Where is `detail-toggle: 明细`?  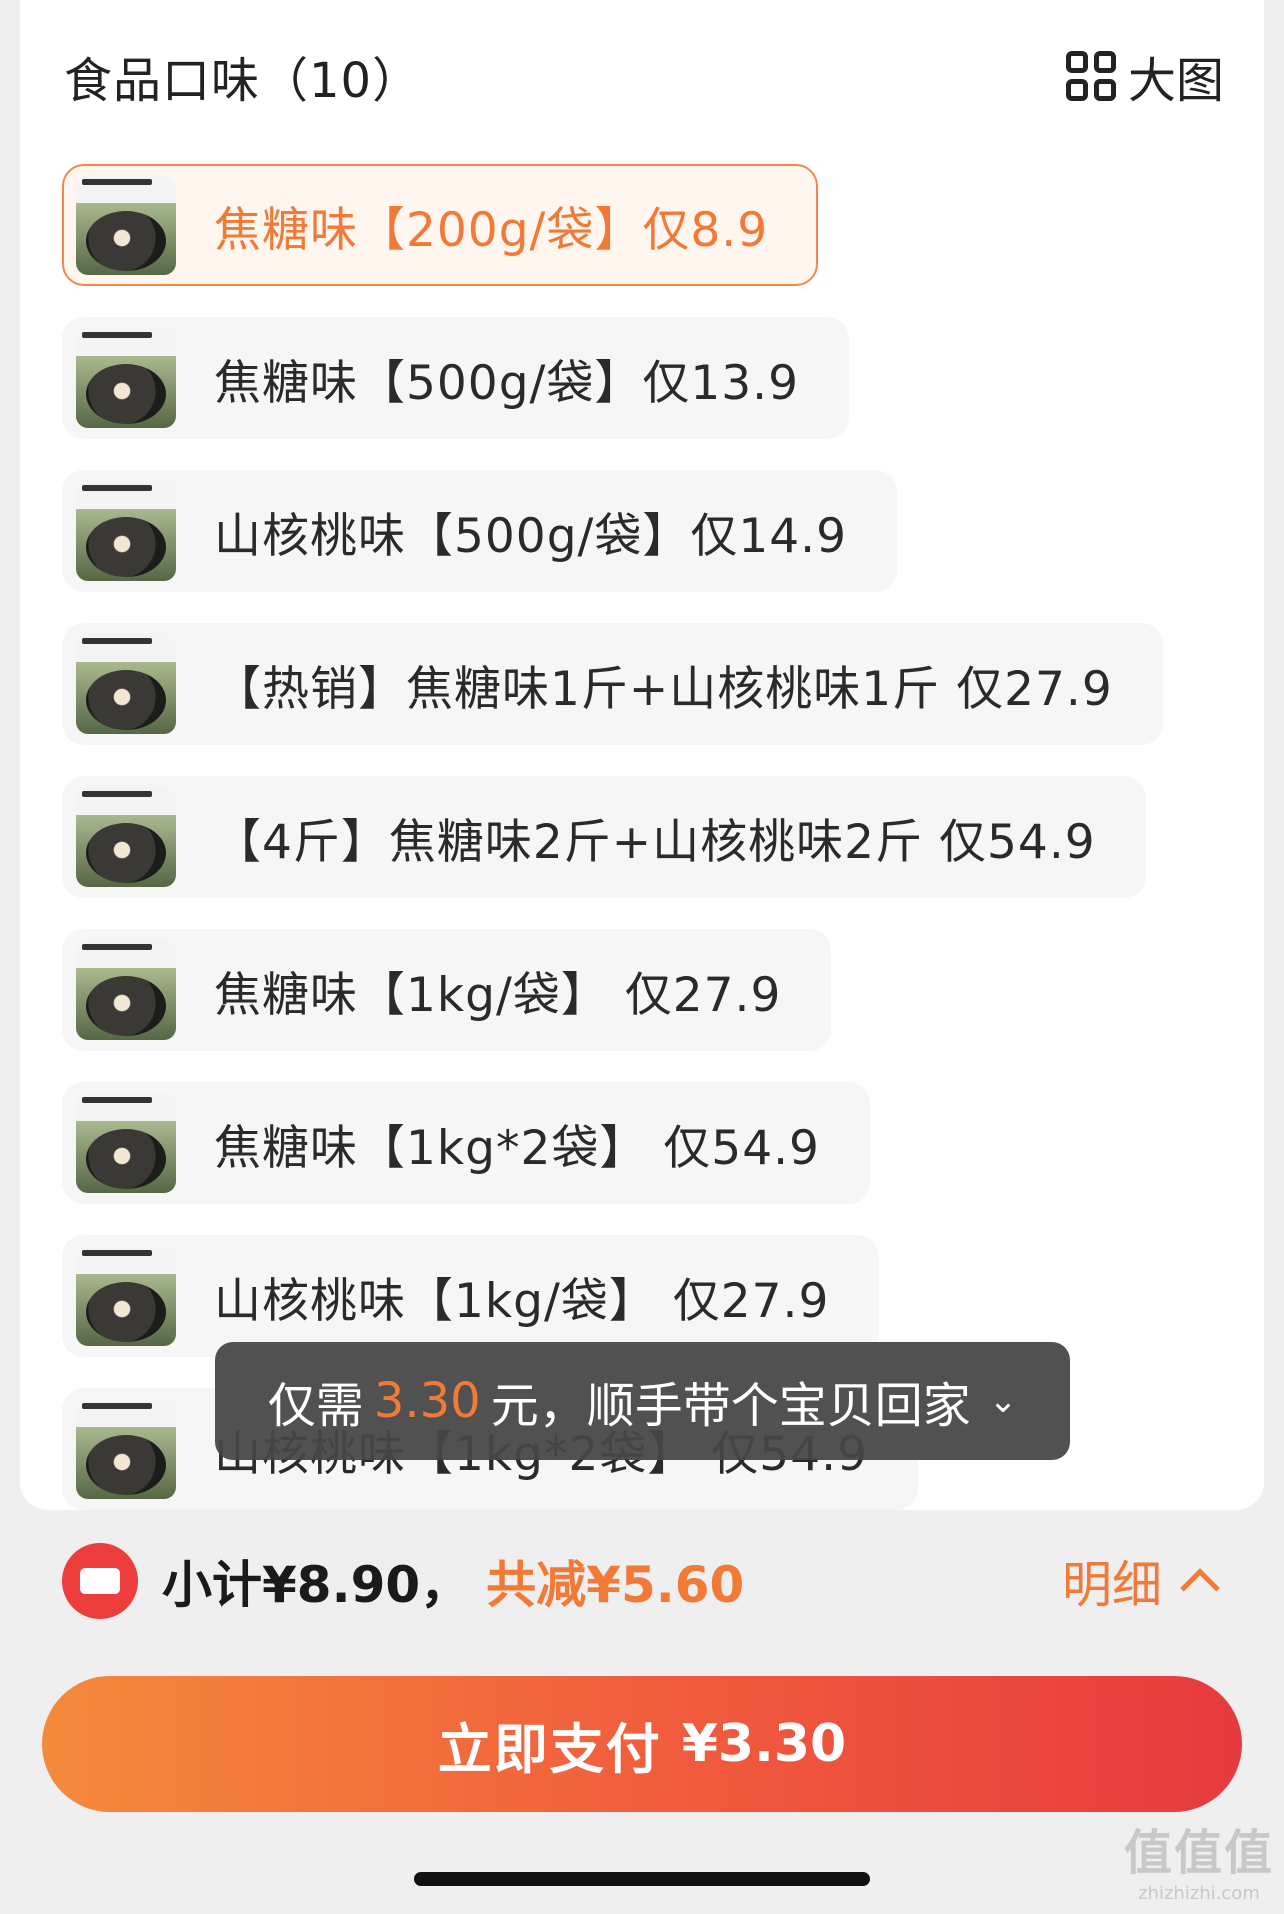 detail-toggle: 明细 is located at coordinates (1141, 1581).